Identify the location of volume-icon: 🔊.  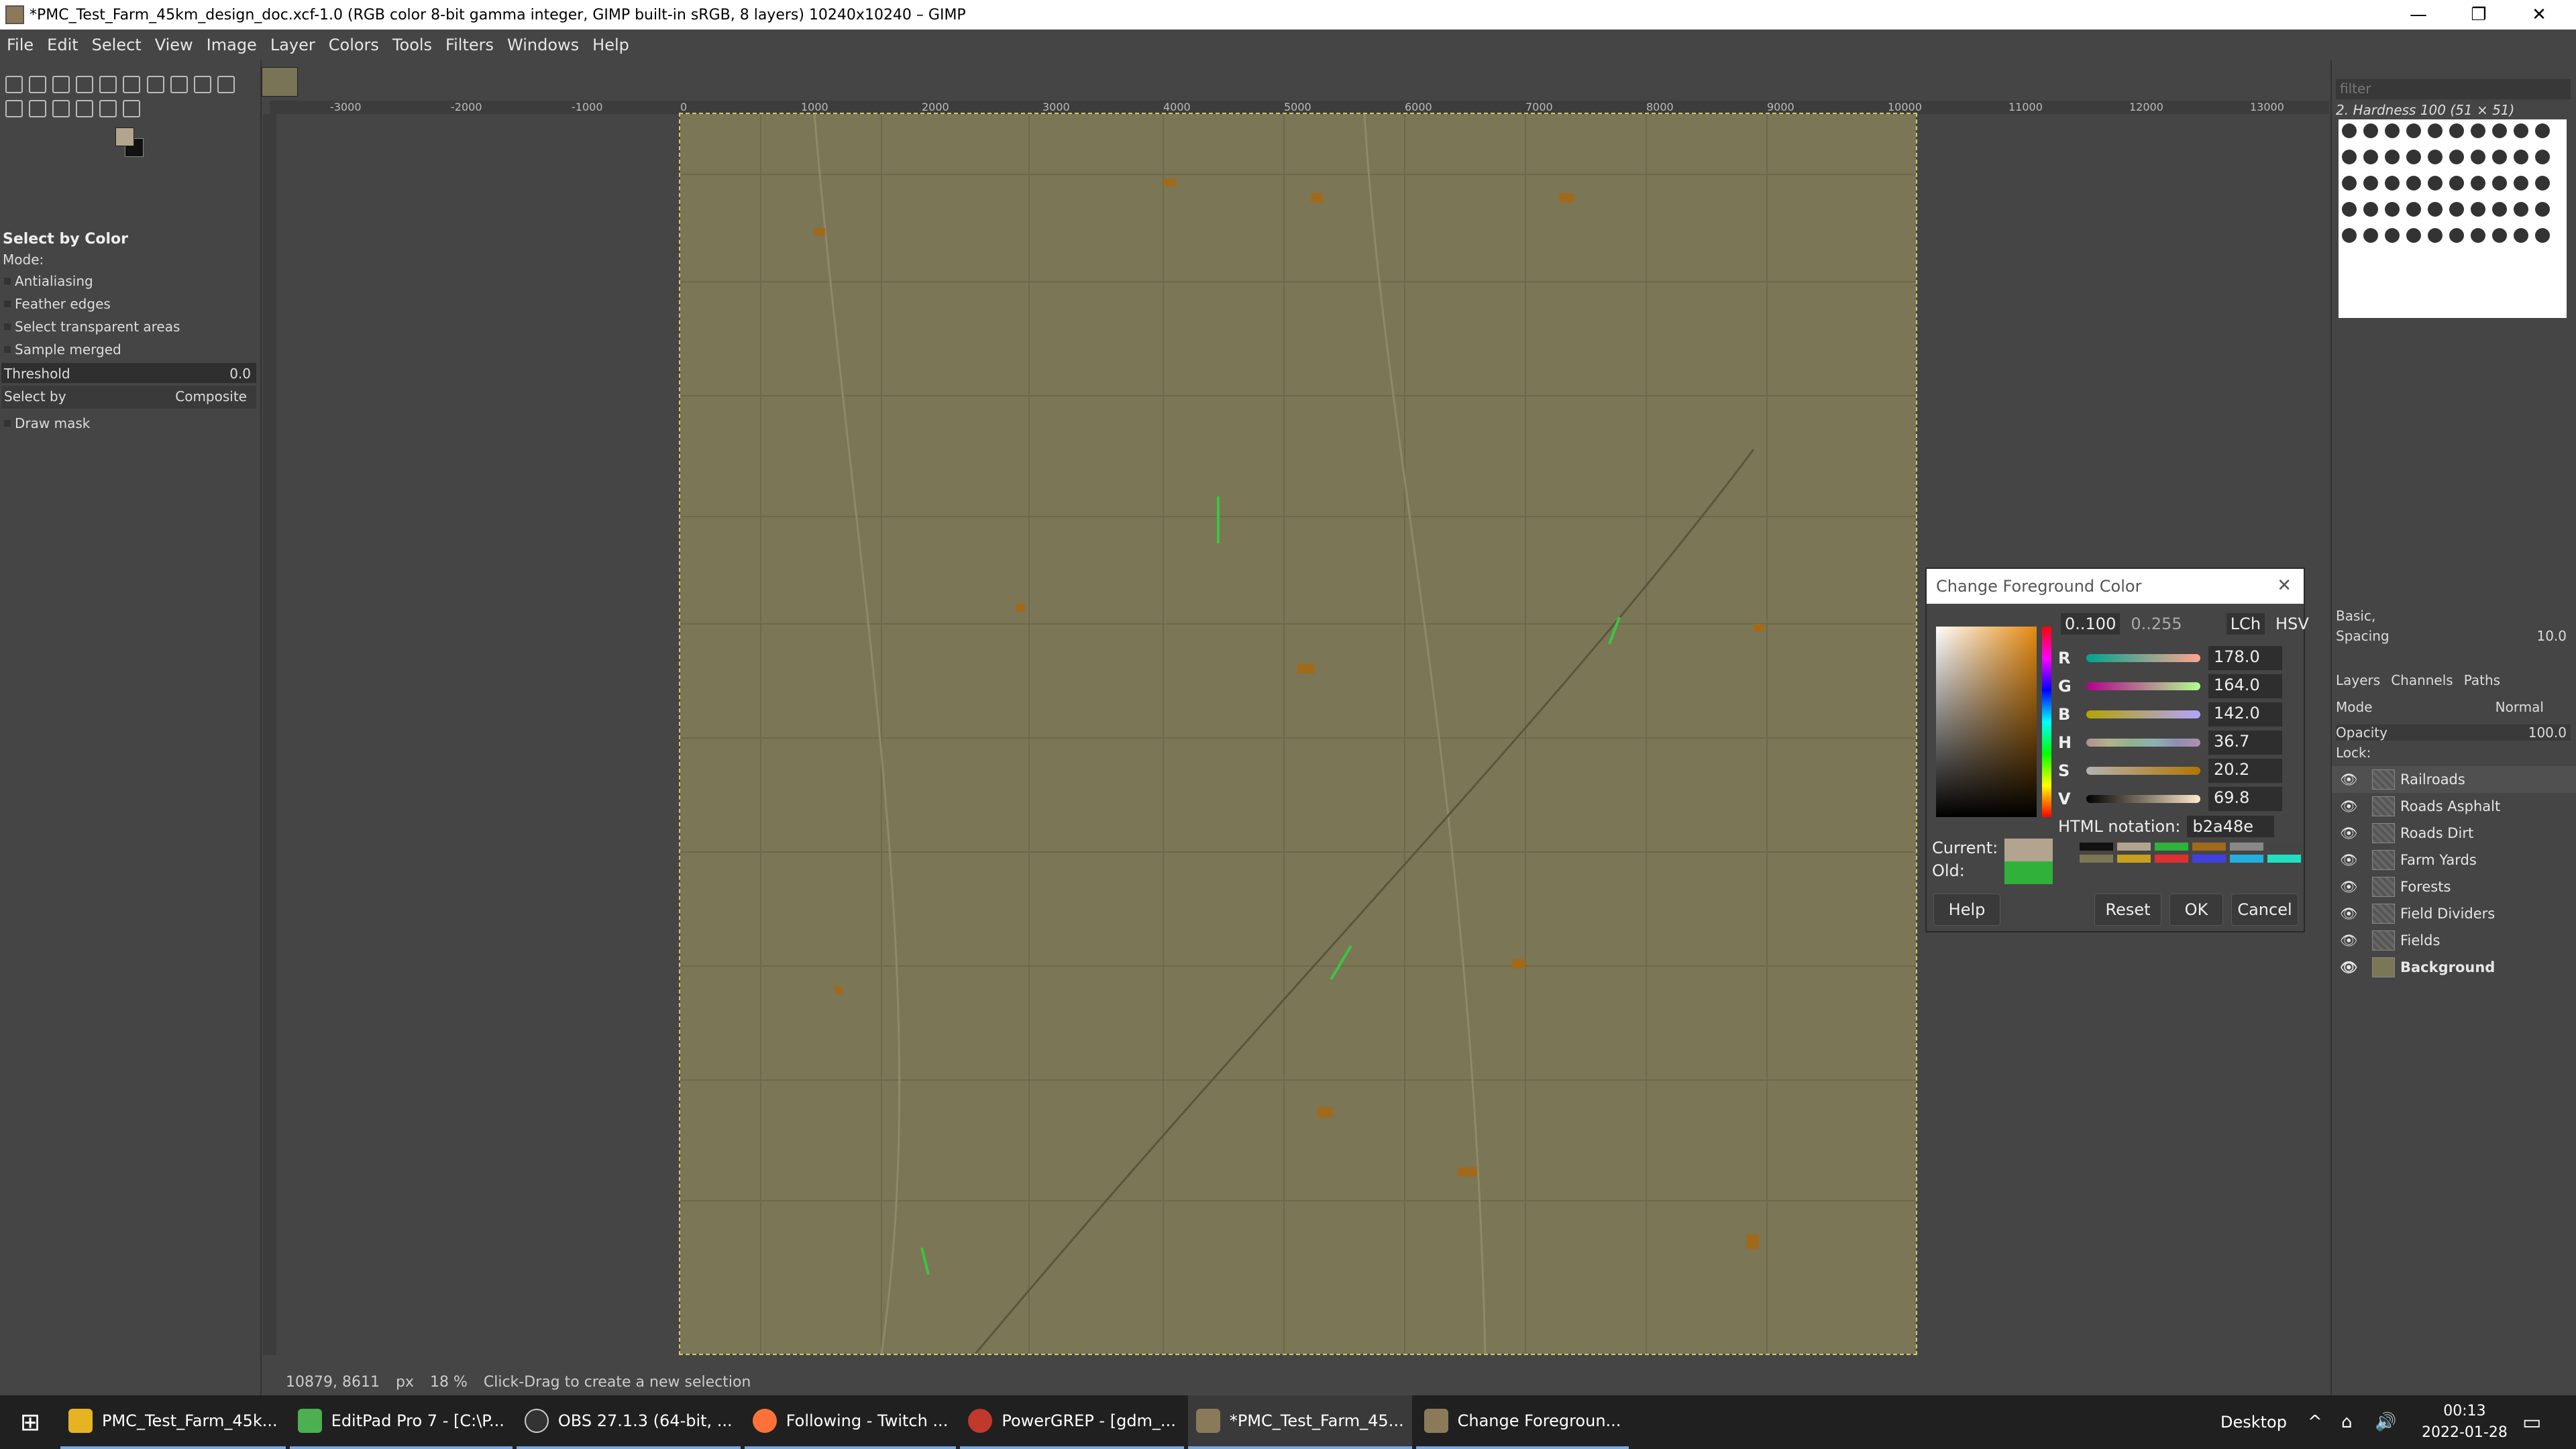
(2385, 1422).